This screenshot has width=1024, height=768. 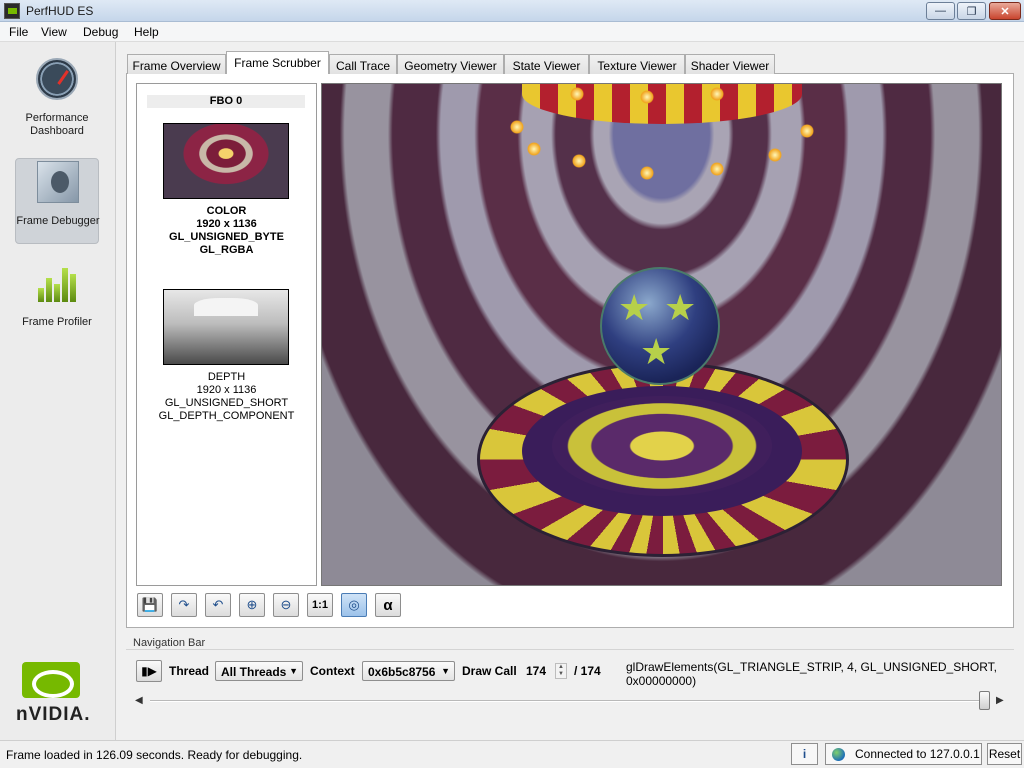 I want to click on thread-select: All Threads ▼, so click(x=259, y=671).